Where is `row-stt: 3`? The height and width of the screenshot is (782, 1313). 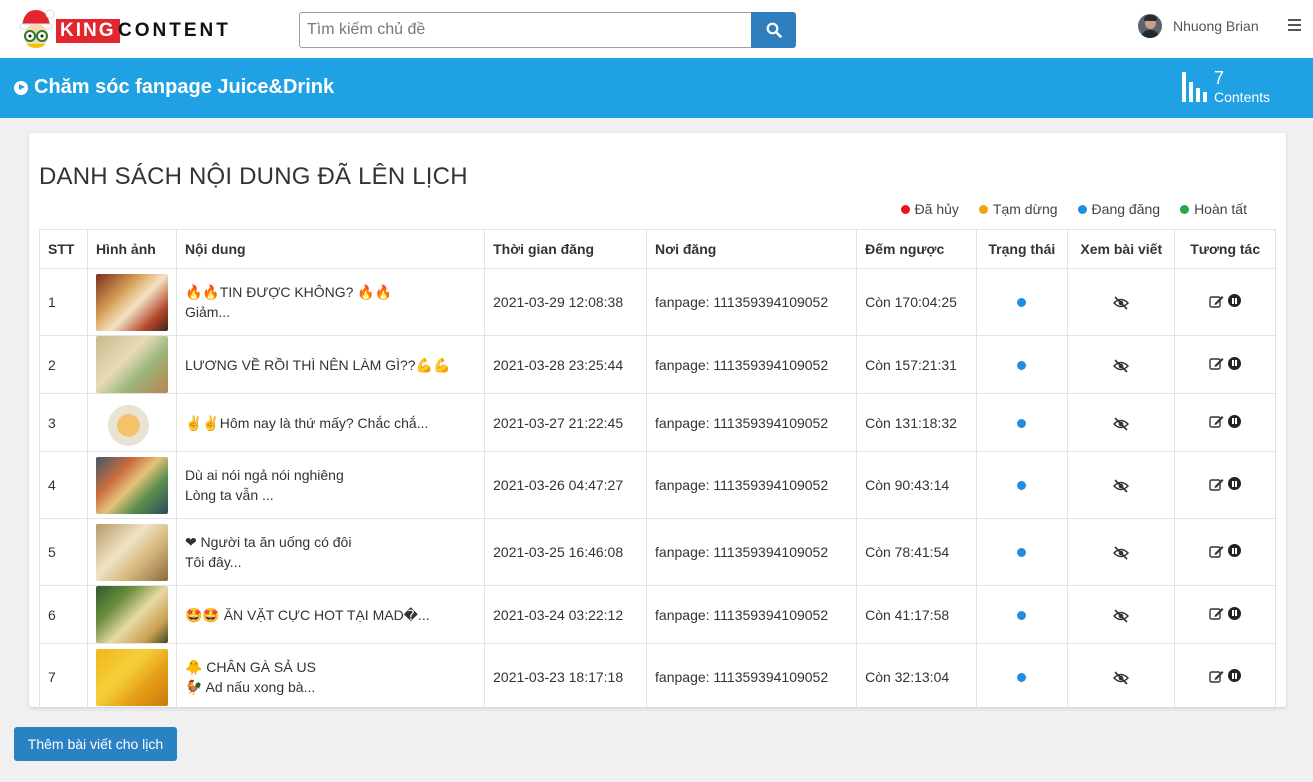 row-stt: 3 is located at coordinates (63, 422).